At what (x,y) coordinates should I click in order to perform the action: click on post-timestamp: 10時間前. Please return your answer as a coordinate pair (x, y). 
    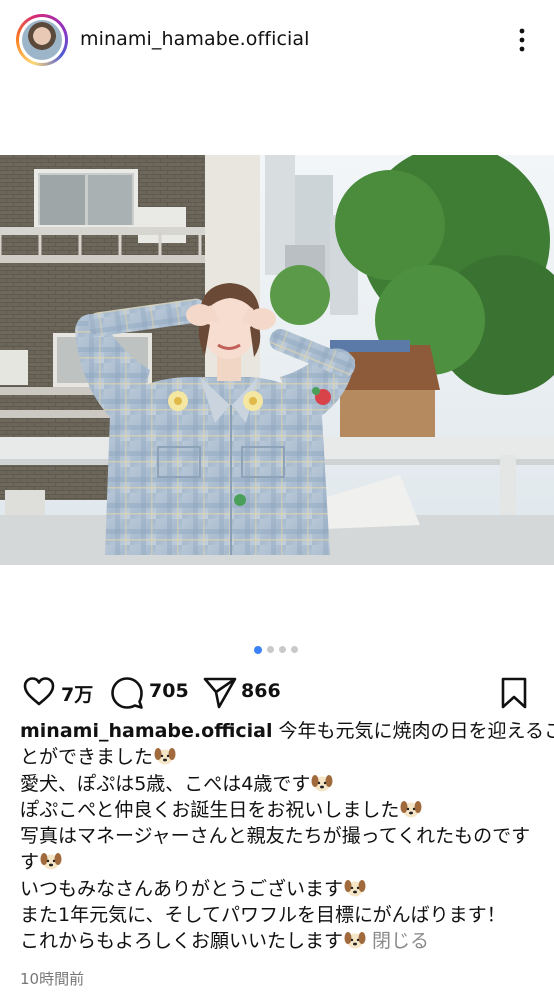
    Looking at the image, I should click on (52, 979).